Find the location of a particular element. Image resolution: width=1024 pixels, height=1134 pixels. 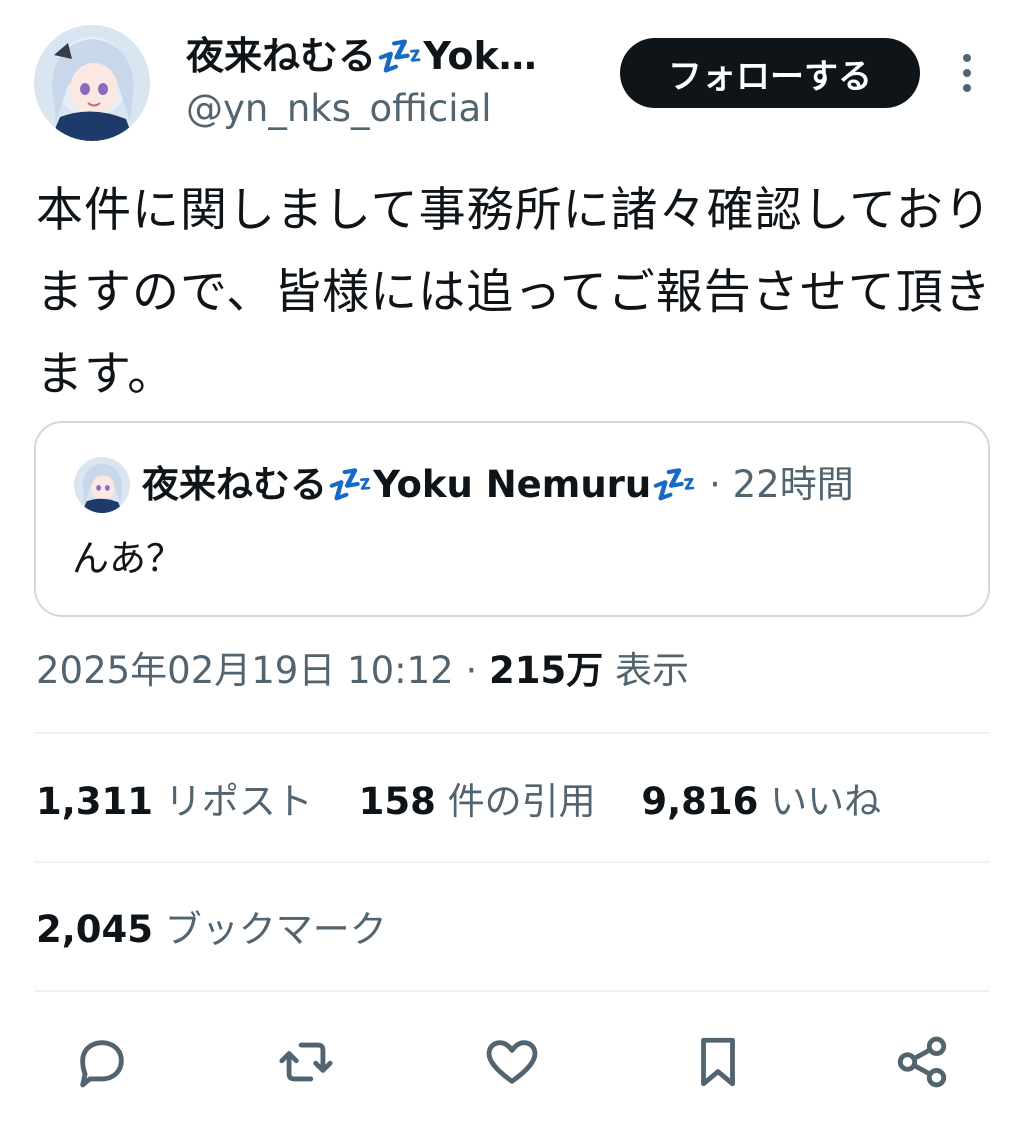

author-avatar is located at coordinates (92, 83).